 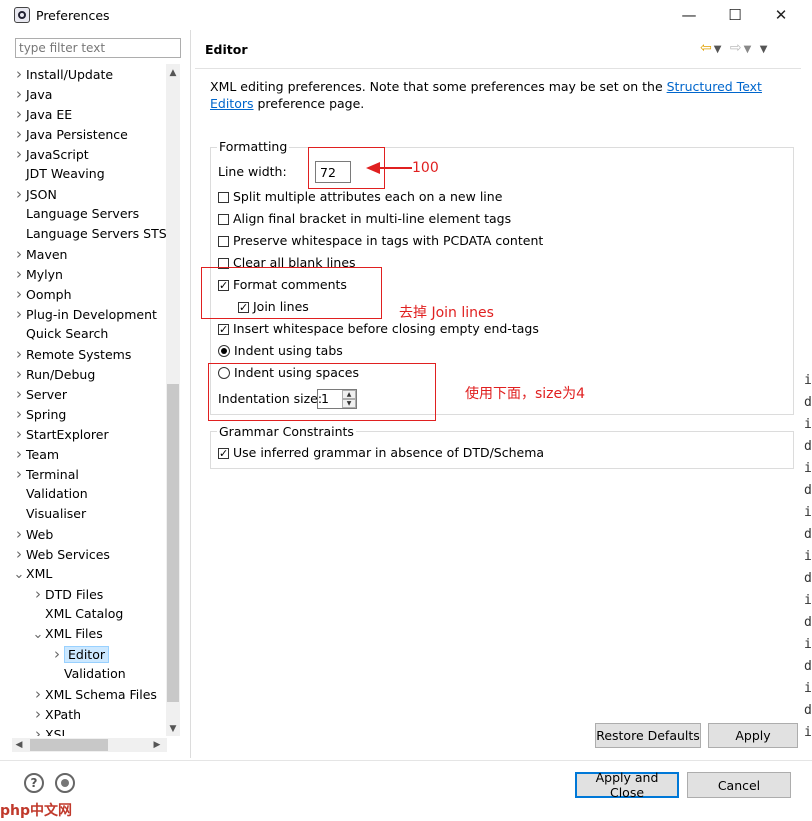 I want to click on tree-item-label: Language Servers, so click(x=82, y=213).